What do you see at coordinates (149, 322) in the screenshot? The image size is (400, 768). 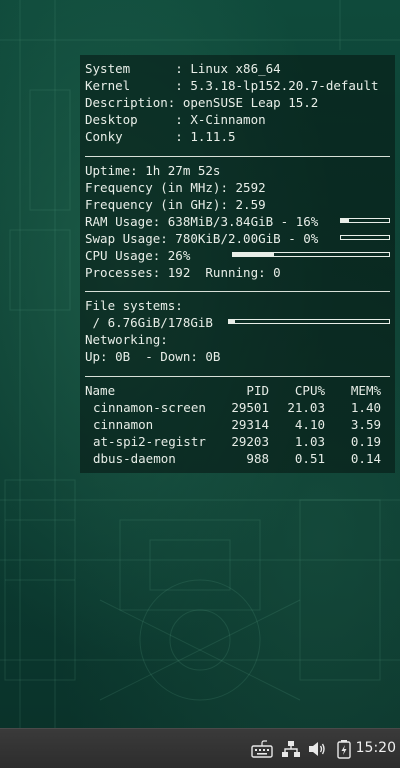 I see `root-filesystem-line: / 6.76GiB/178GiB` at bounding box center [149, 322].